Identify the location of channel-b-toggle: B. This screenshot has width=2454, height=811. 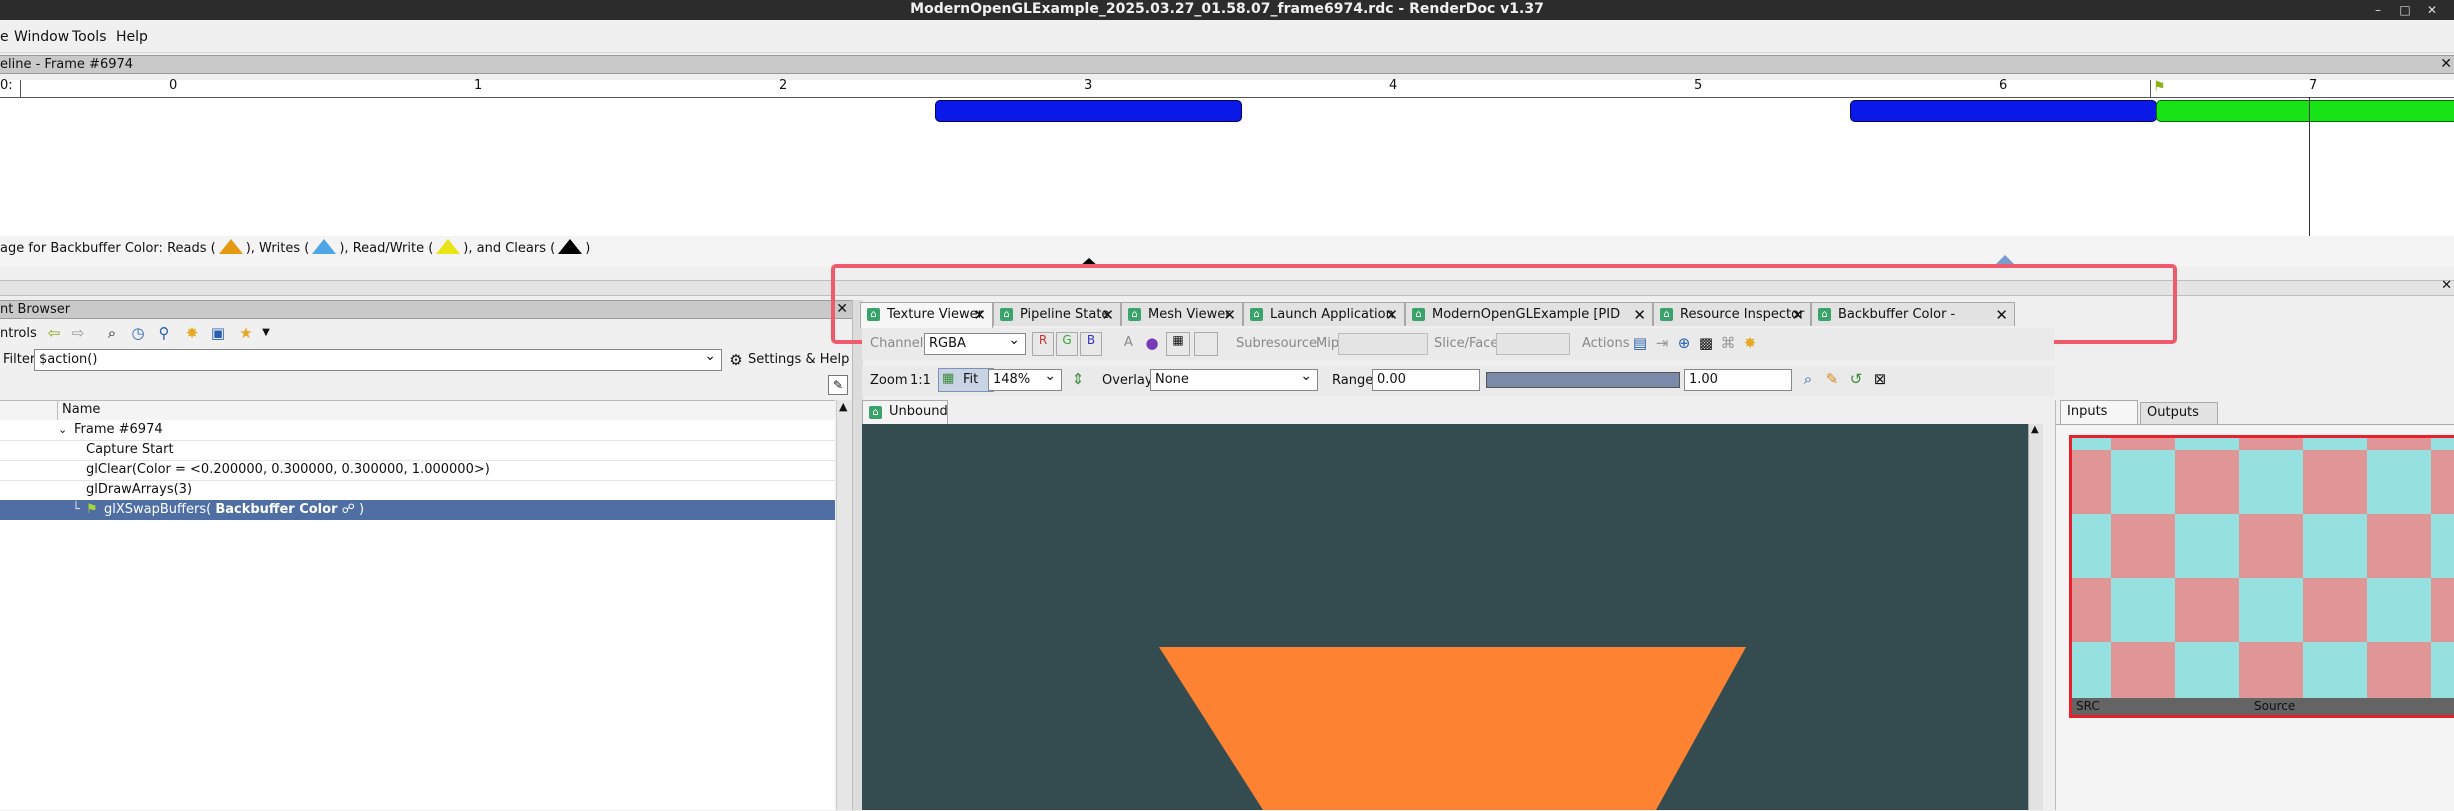
(1091, 344).